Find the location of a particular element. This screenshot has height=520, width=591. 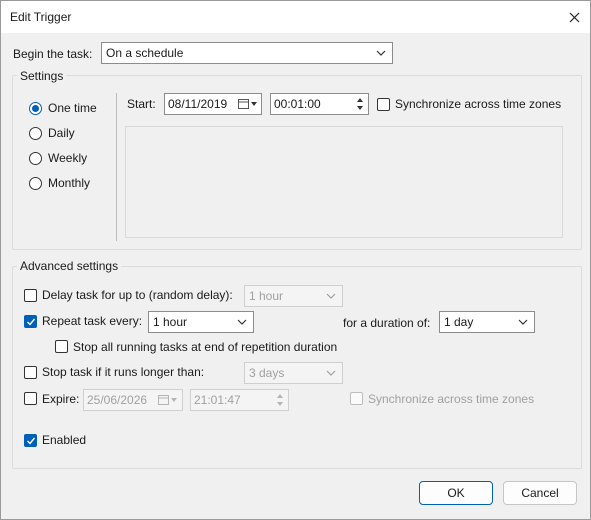

delay-task-dropdown: 1 hour is located at coordinates (293, 296).